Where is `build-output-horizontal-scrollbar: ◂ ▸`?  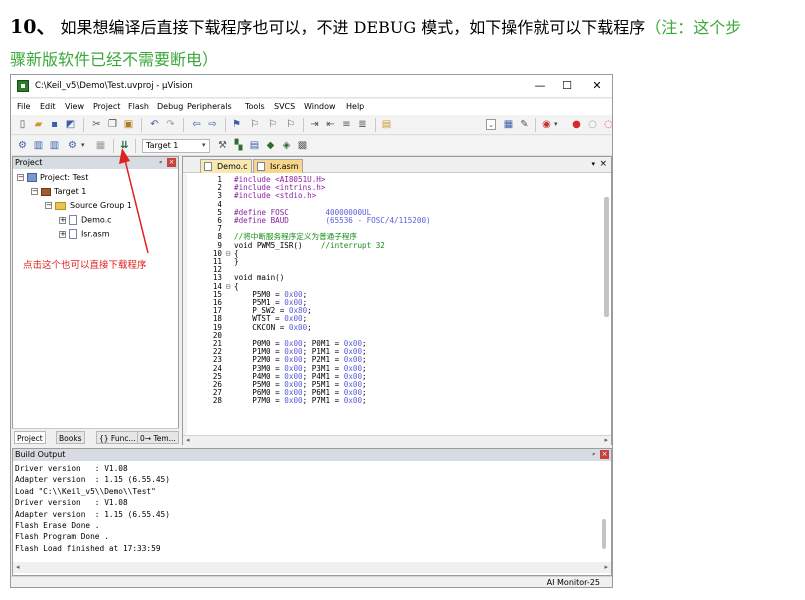
build-output-horizontal-scrollbar: ◂ ▸ is located at coordinates (312, 567).